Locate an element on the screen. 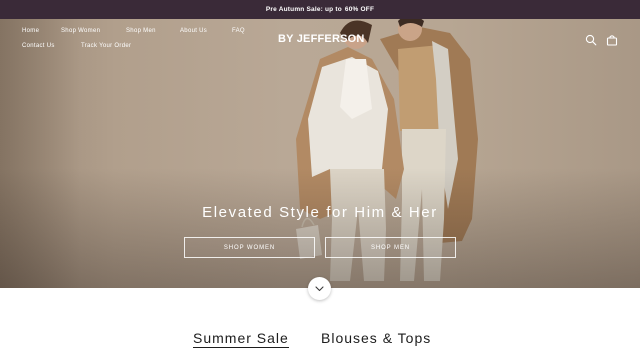 This screenshot has width=640, height=360. shop-women-button: SHOP WOMEN is located at coordinates (249, 247).